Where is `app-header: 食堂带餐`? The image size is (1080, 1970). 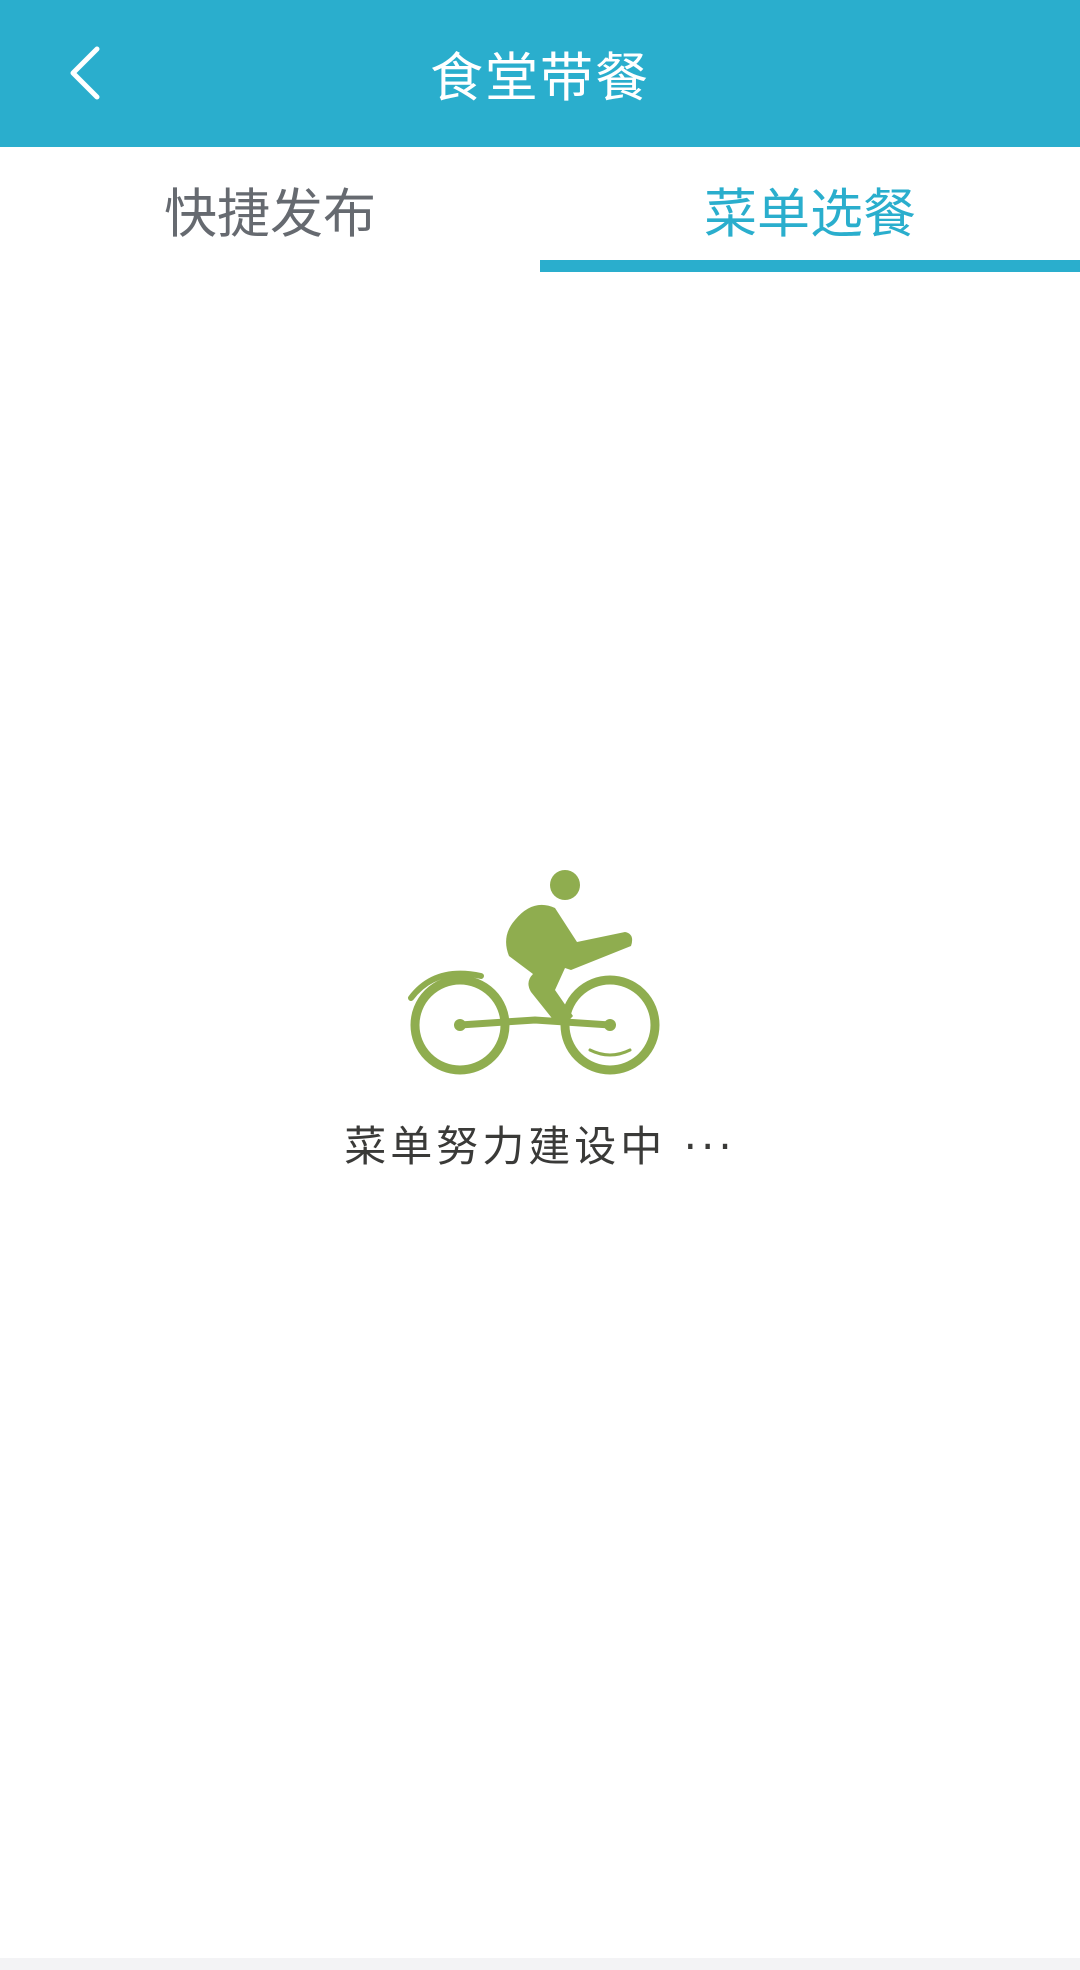
app-header: 食堂带餐 is located at coordinates (540, 73).